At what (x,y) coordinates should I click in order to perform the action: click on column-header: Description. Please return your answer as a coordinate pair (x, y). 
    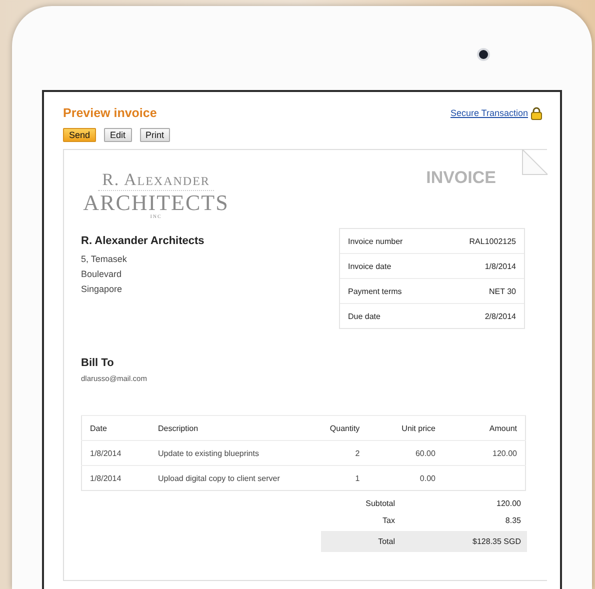
    Looking at the image, I should click on (221, 428).